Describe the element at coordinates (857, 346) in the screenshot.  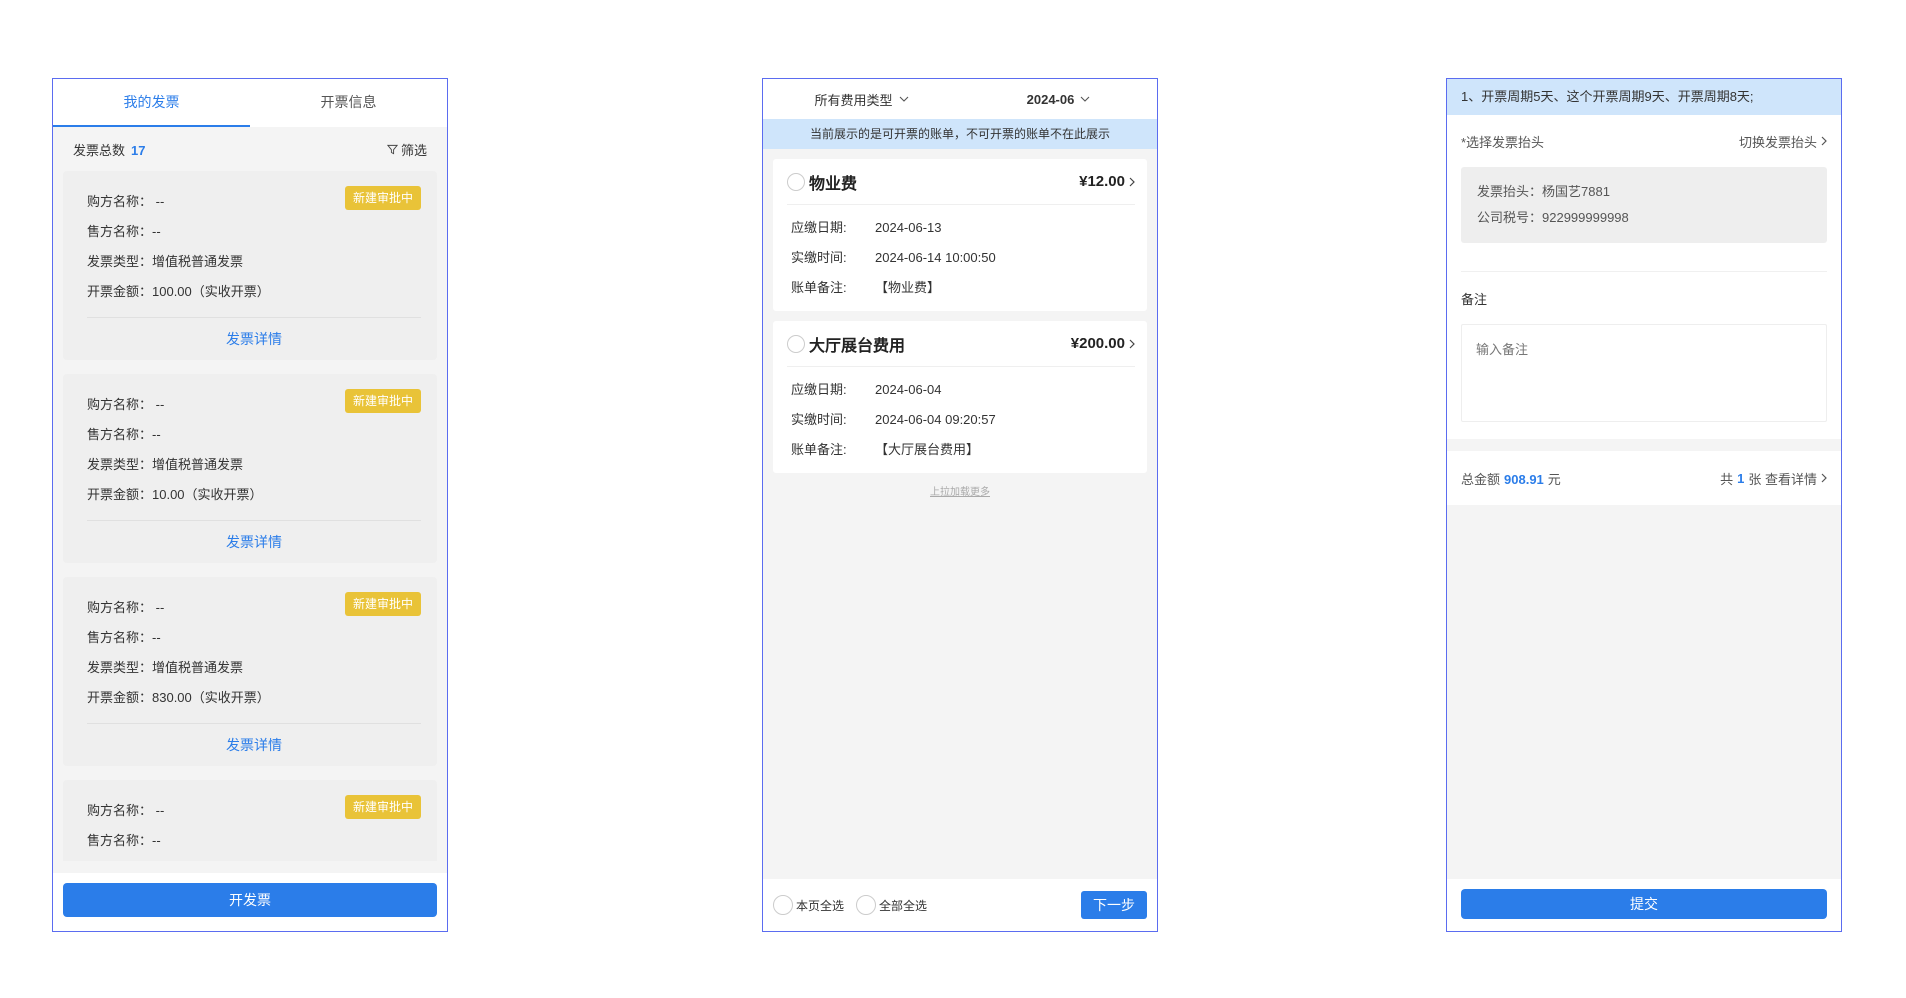
I see `bill-name: 大厅展台费用` at that location.